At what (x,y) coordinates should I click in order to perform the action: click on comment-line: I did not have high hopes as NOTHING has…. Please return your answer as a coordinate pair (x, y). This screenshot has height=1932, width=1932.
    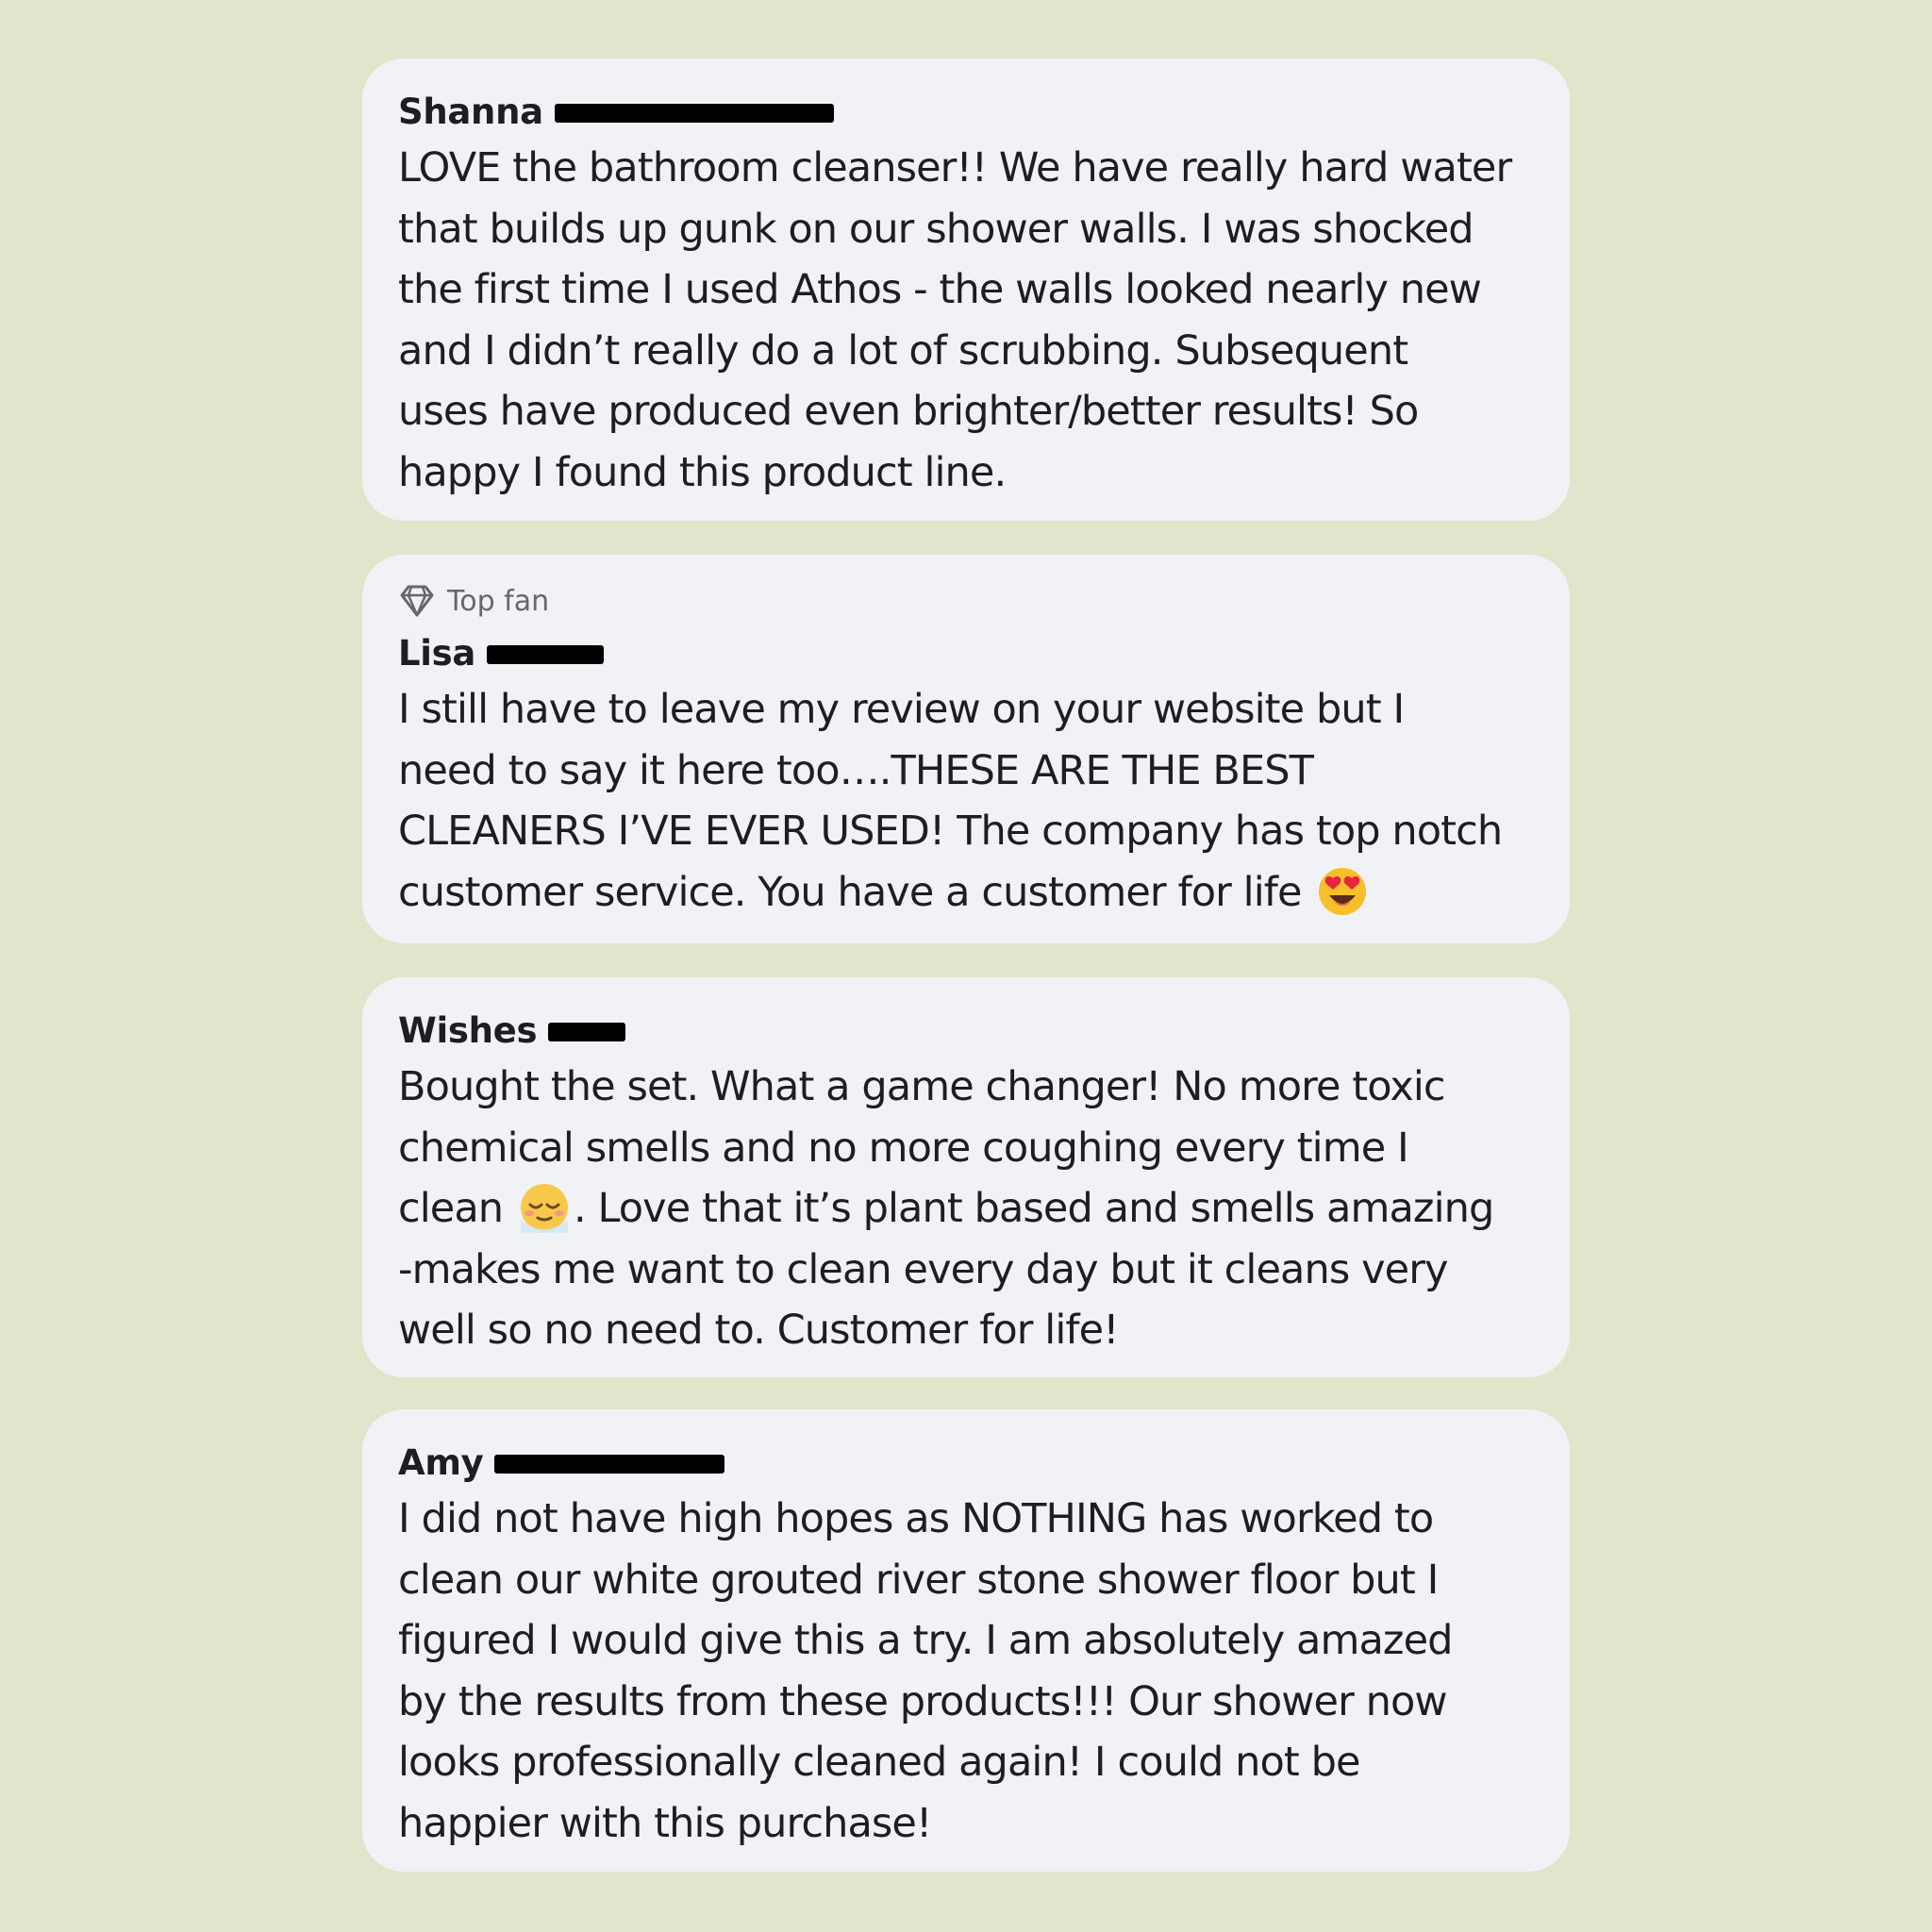
    Looking at the image, I should click on (916, 1518).